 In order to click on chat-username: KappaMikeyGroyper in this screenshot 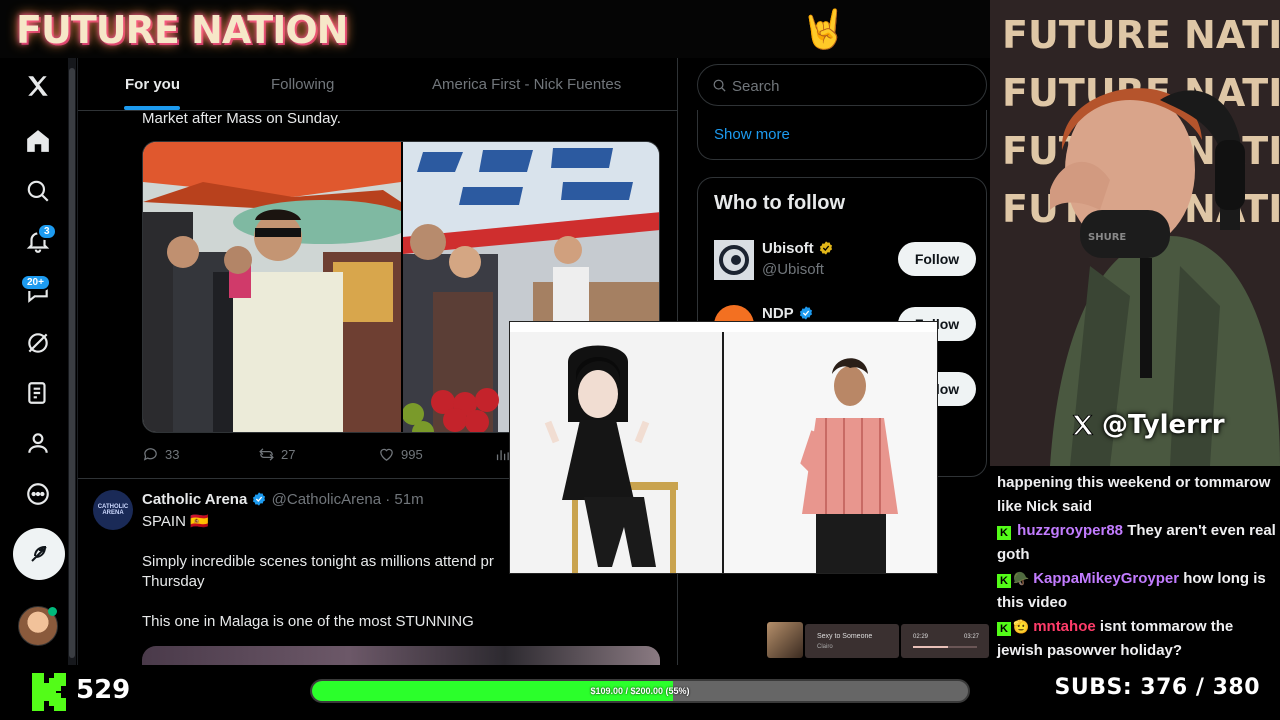, I will do `click(1106, 578)`.